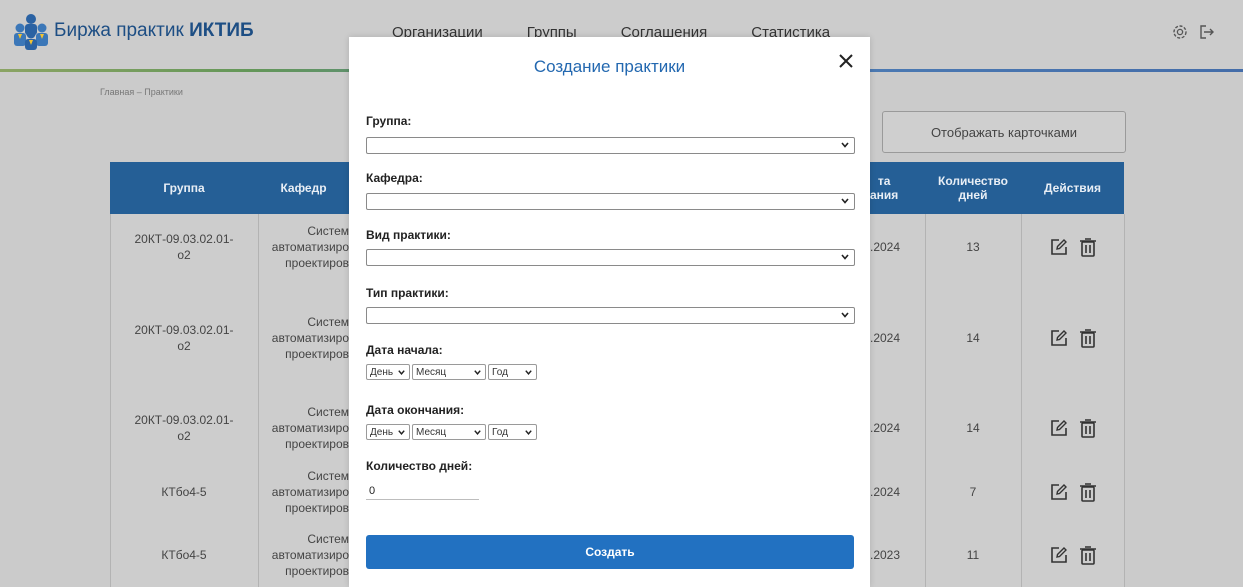  I want to click on start-day-value: День, so click(382, 372).